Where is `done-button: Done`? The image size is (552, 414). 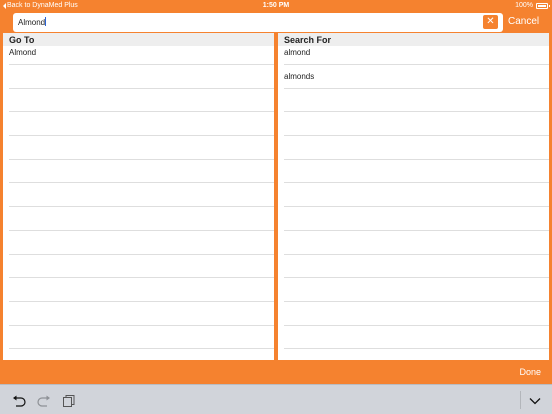 done-button: Done is located at coordinates (530, 372).